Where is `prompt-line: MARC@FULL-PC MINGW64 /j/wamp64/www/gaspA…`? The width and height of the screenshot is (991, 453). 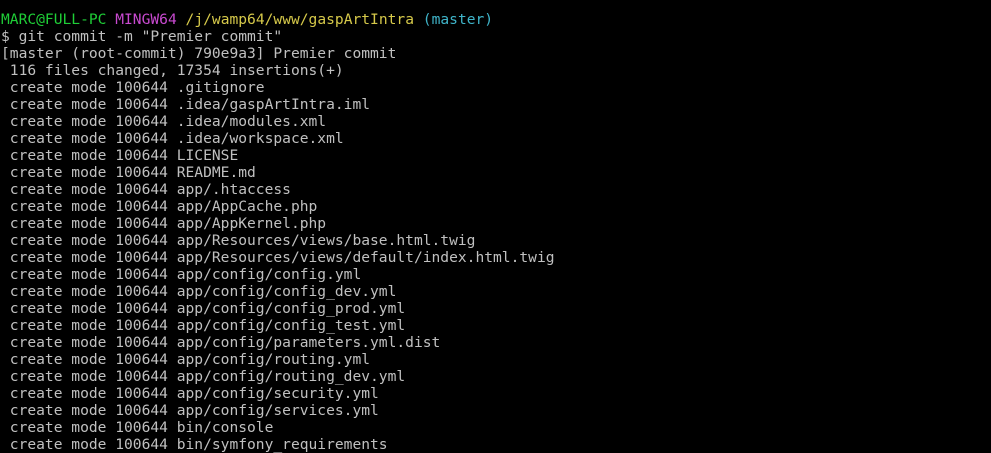 prompt-line: MARC@FULL-PC MINGW64 /j/wamp64/www/gaspA… is located at coordinates (496, 19).